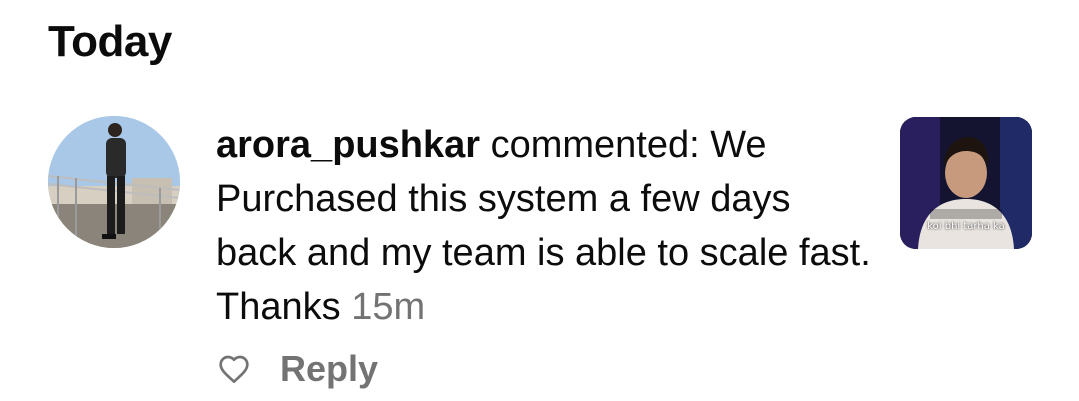  Describe the element at coordinates (595, 145) in the screenshot. I see `comment-action: commented:` at that location.